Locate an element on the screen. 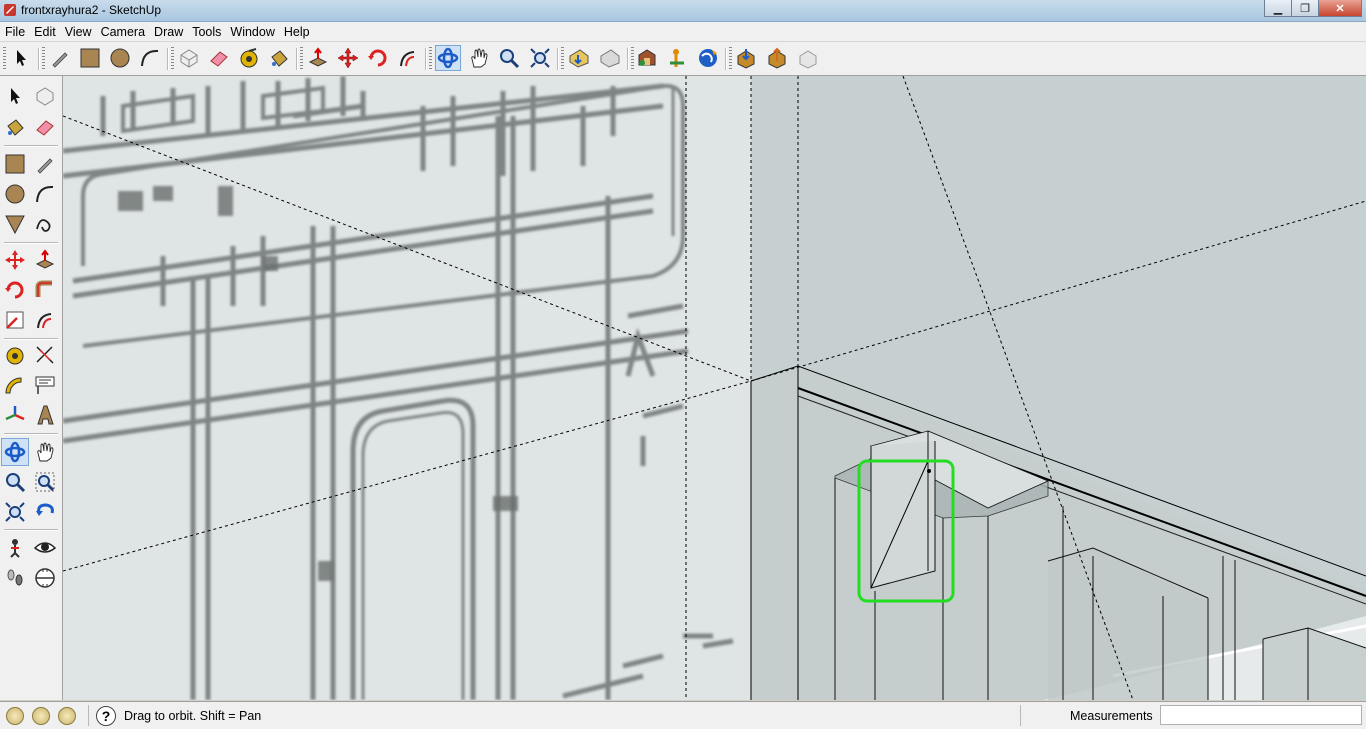 This screenshot has height=729, width=1366. polygon-tool-button is located at coordinates (15, 224).